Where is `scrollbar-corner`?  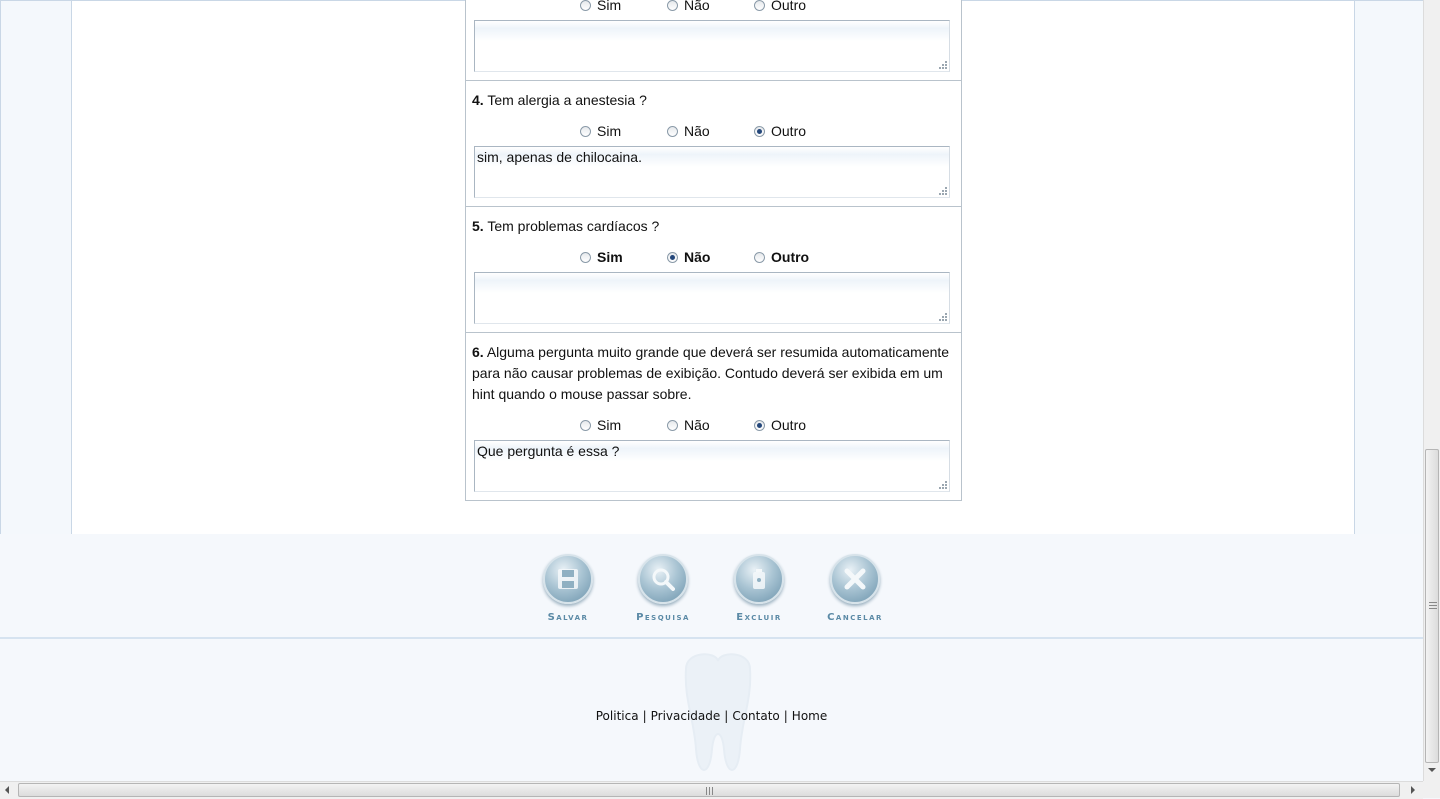
scrollbar-corner is located at coordinates (1431, 789).